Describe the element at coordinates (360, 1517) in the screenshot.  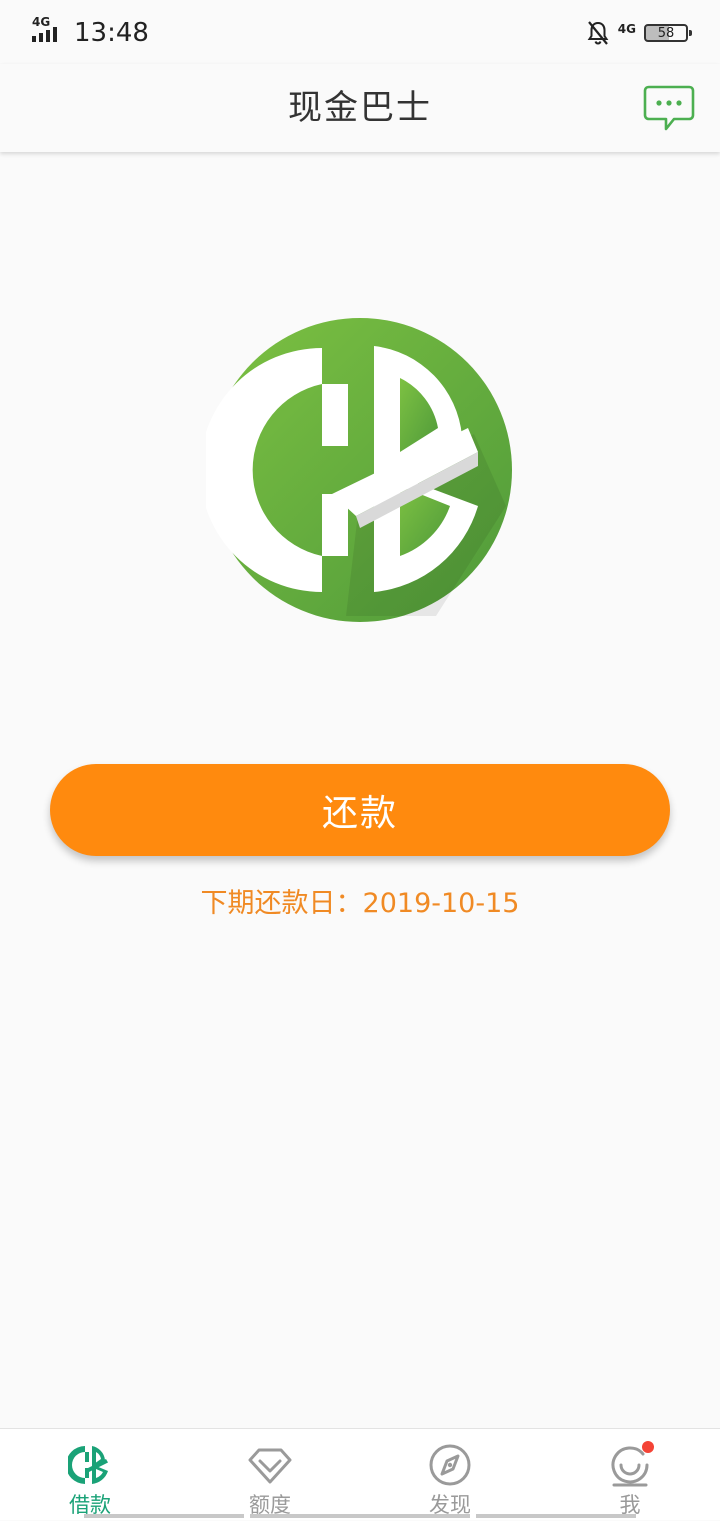
I see `home-indicator` at that location.